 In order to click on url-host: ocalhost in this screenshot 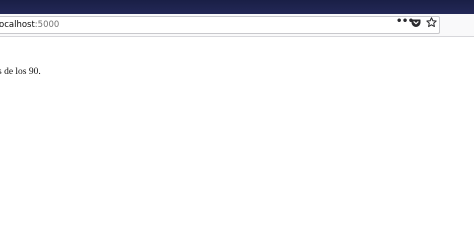, I will do `click(17, 25)`.